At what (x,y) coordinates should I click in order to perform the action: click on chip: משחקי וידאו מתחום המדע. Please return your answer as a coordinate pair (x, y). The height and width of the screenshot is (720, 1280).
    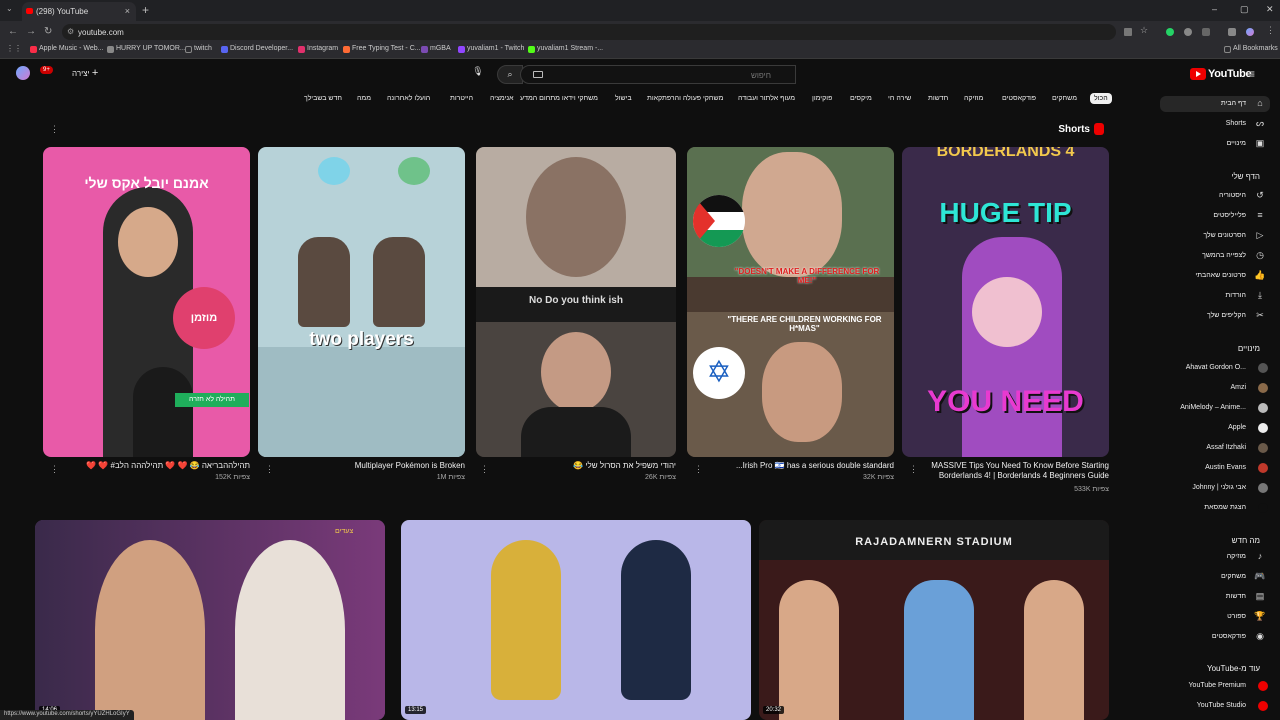
    Looking at the image, I should click on (559, 98).